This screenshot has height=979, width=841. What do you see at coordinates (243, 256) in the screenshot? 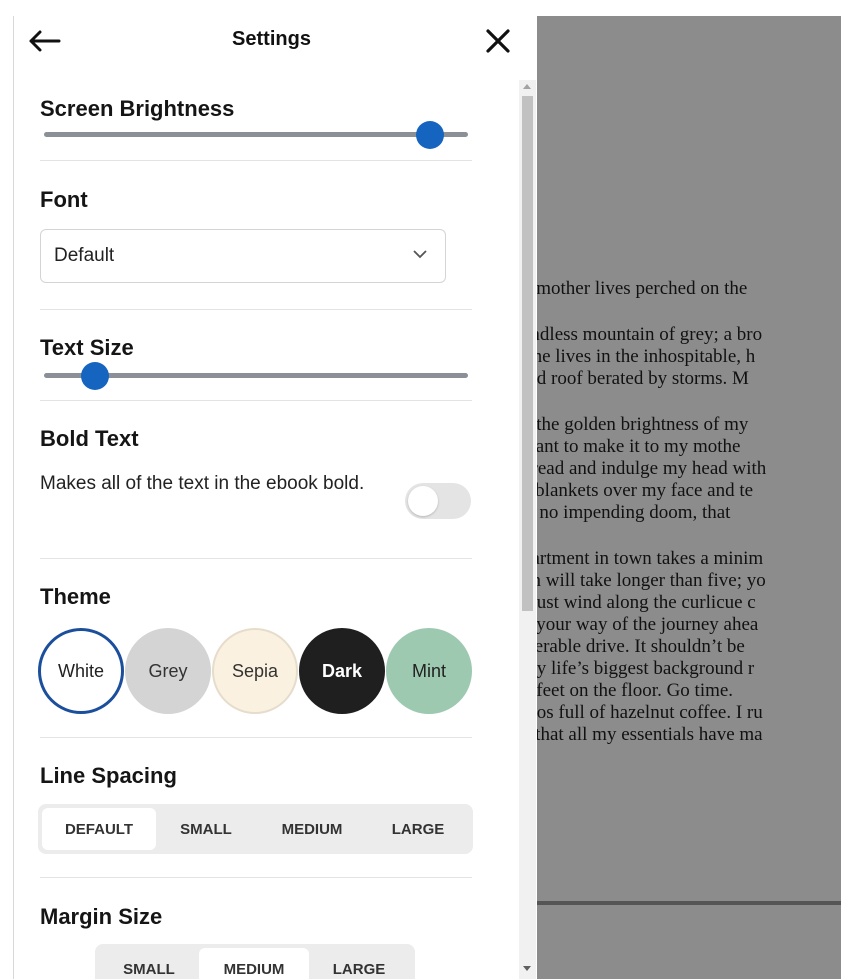
I see `font-select: Default` at bounding box center [243, 256].